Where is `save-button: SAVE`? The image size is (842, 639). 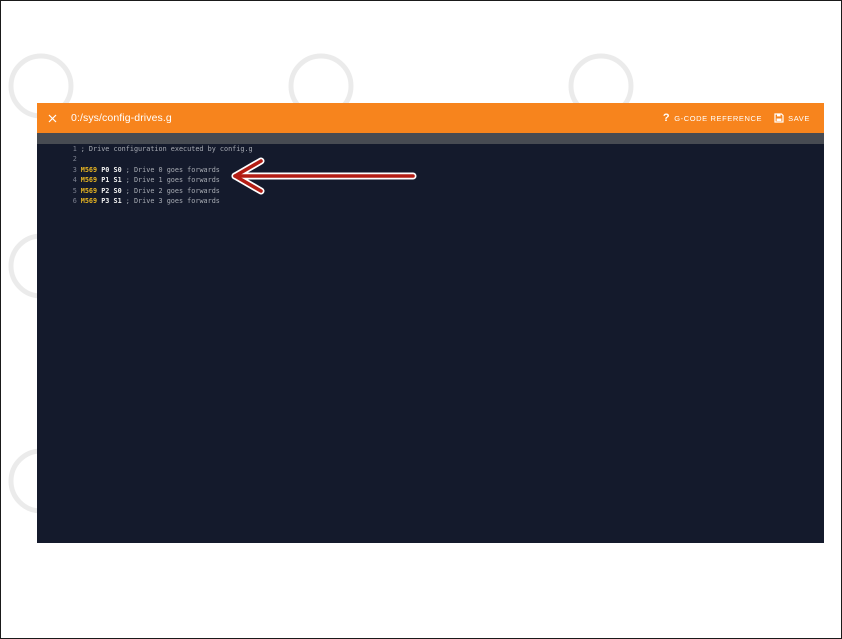 save-button: SAVE is located at coordinates (792, 118).